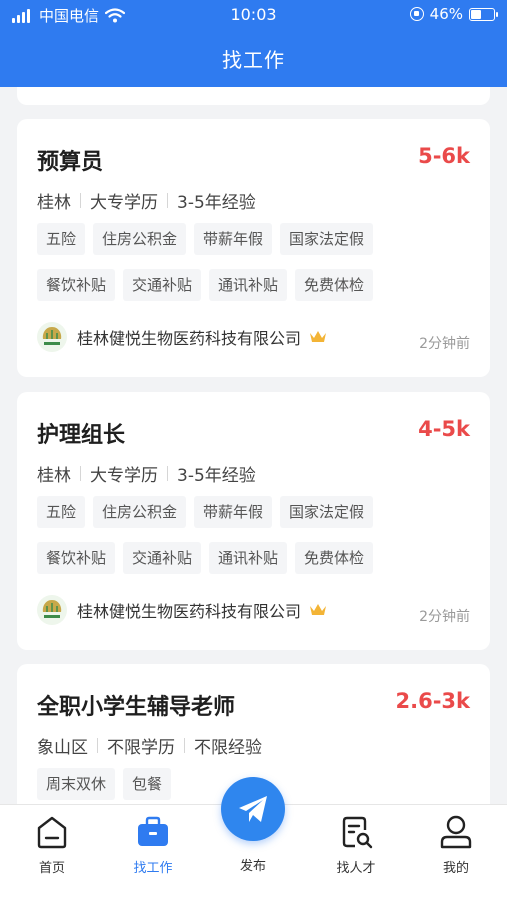  Describe the element at coordinates (253, 15) in the screenshot. I see `status-bar: 中国电信 10:03 46%` at that location.